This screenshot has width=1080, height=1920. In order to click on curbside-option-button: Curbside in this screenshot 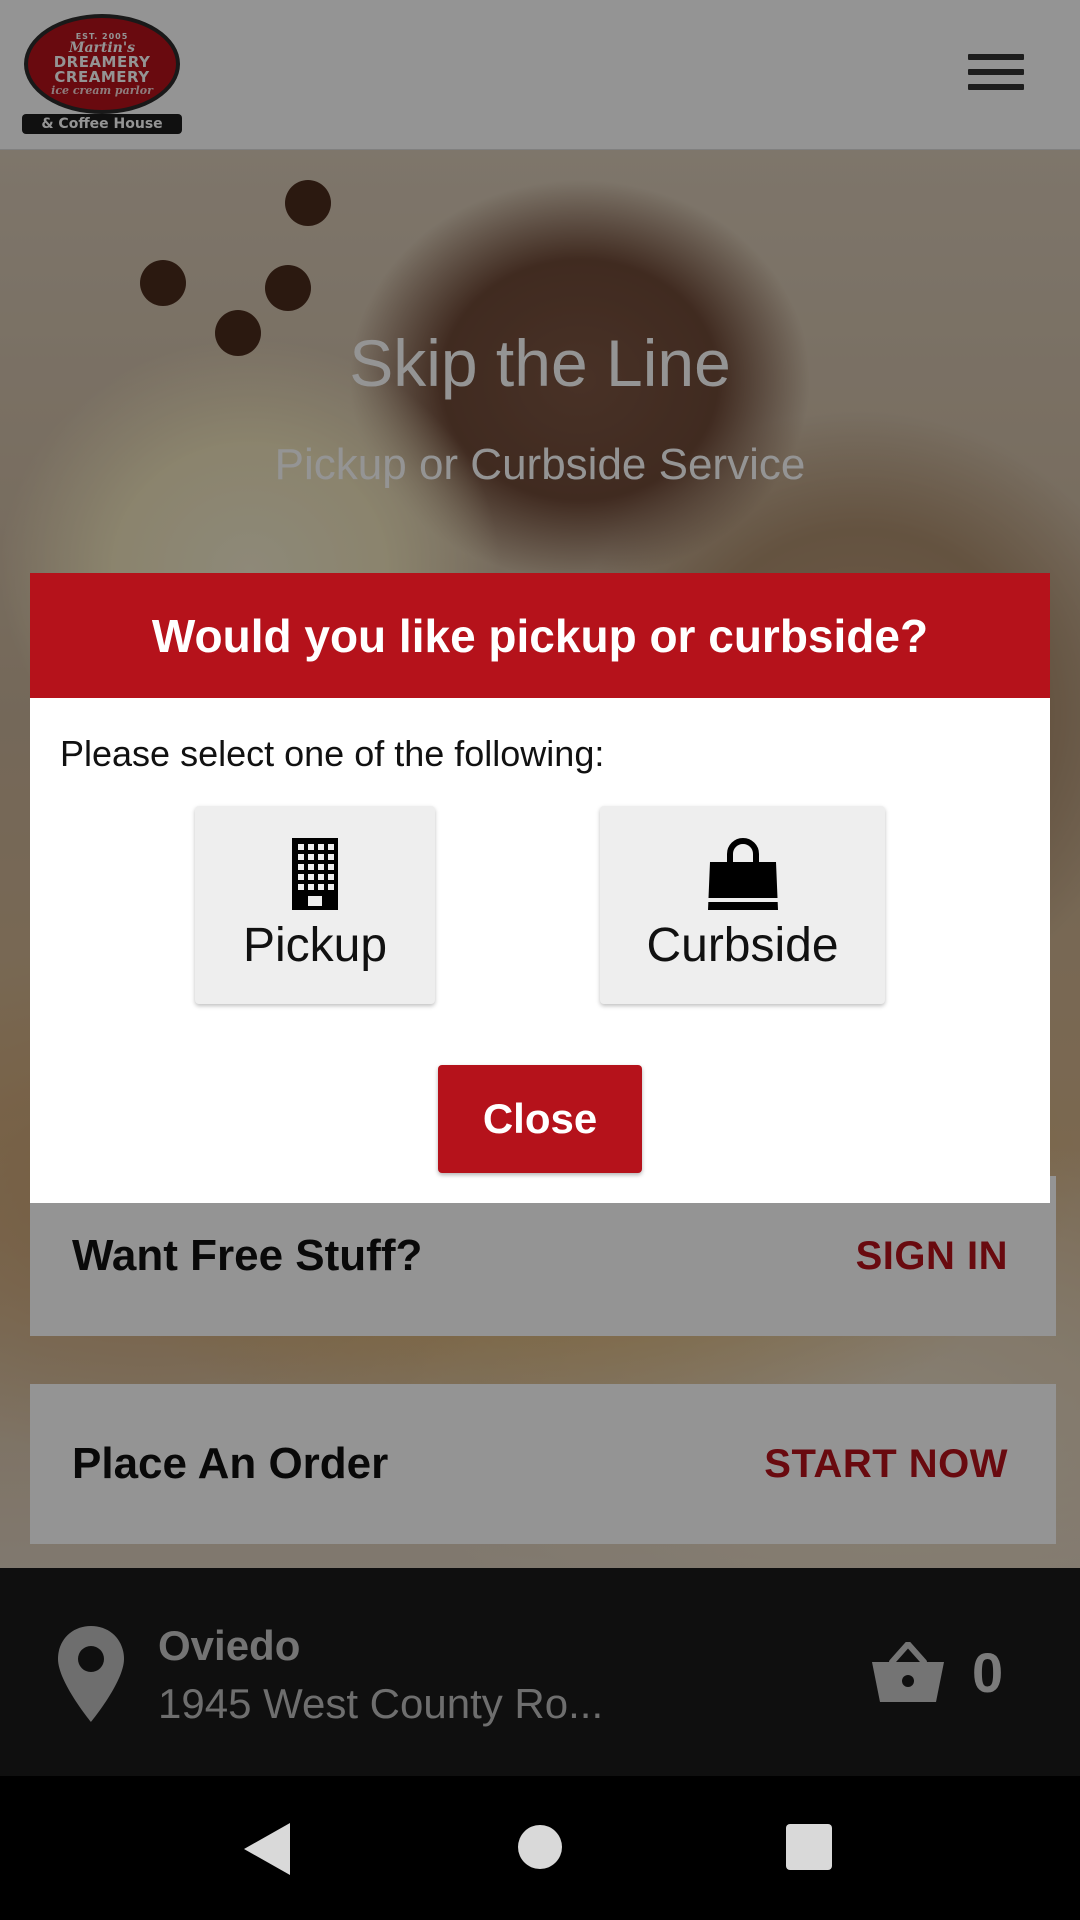, I will do `click(742, 905)`.